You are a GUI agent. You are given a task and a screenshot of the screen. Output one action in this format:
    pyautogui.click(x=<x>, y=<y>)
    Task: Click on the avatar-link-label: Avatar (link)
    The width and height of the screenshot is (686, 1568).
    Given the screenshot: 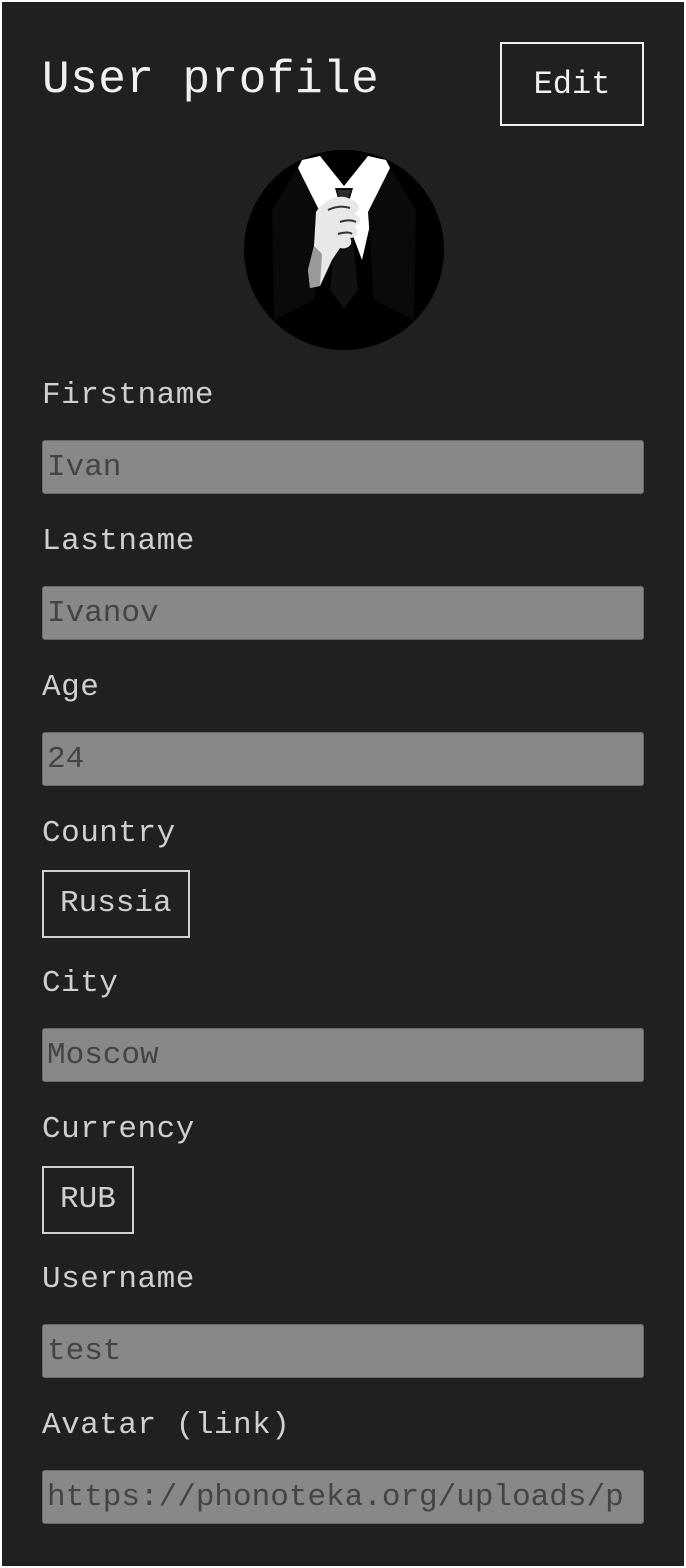 What is the action you would take?
    pyautogui.click(x=166, y=1425)
    